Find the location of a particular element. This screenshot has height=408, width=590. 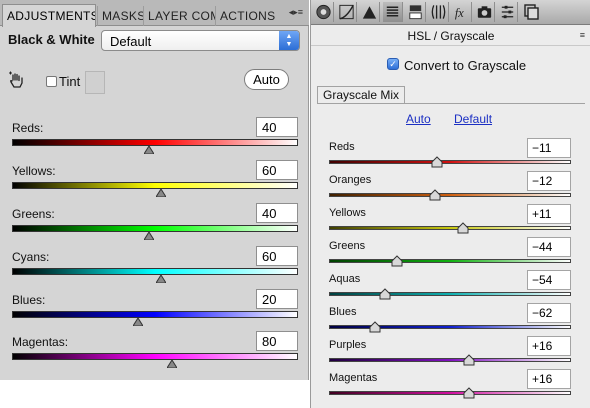

tint-label: Tint is located at coordinates (70, 81).